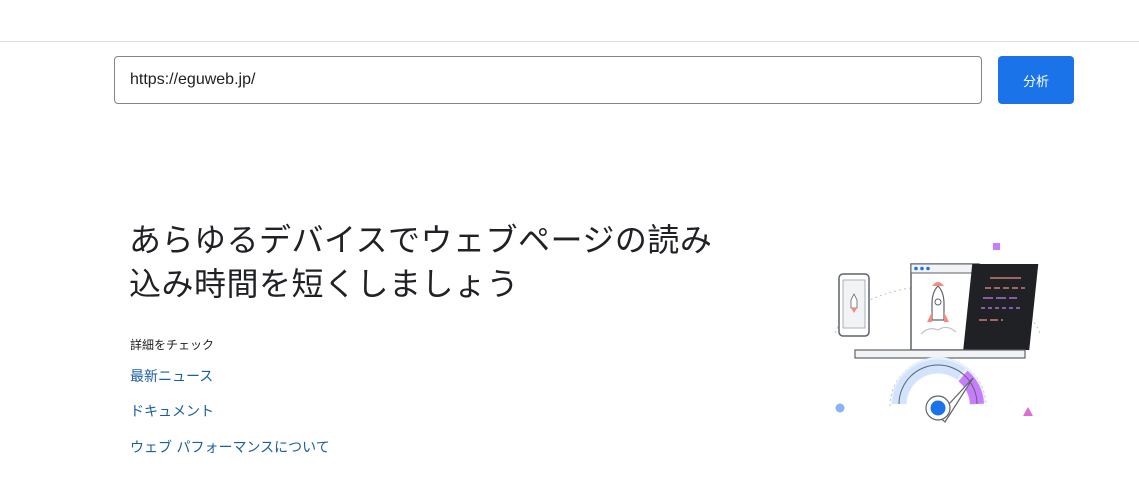 Image resolution: width=1139 pixels, height=500 pixels. What do you see at coordinates (854, 305) in the screenshot?
I see `phone-icon` at bounding box center [854, 305].